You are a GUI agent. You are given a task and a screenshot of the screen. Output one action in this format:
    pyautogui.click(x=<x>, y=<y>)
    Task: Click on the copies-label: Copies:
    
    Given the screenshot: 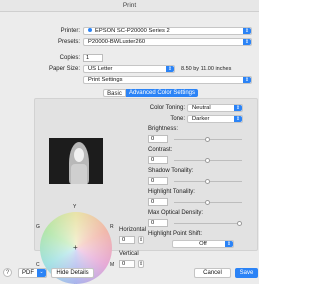 What is the action you would take?
    pyautogui.click(x=69, y=58)
    